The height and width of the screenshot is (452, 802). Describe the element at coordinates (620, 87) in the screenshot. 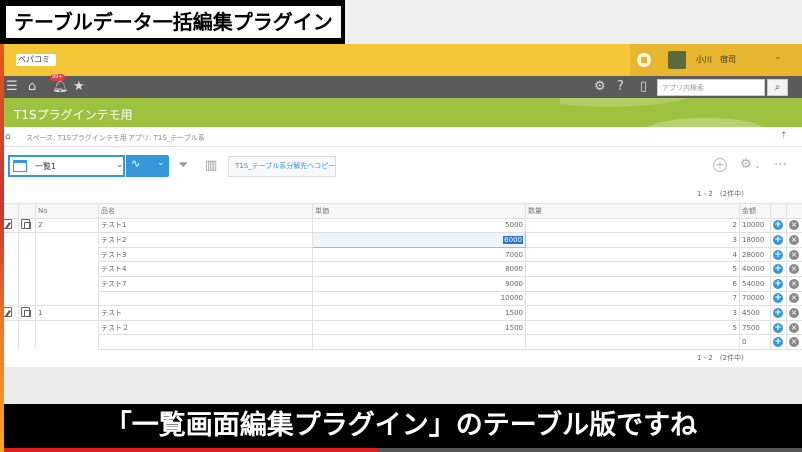

I see `help-icon: ?` at that location.